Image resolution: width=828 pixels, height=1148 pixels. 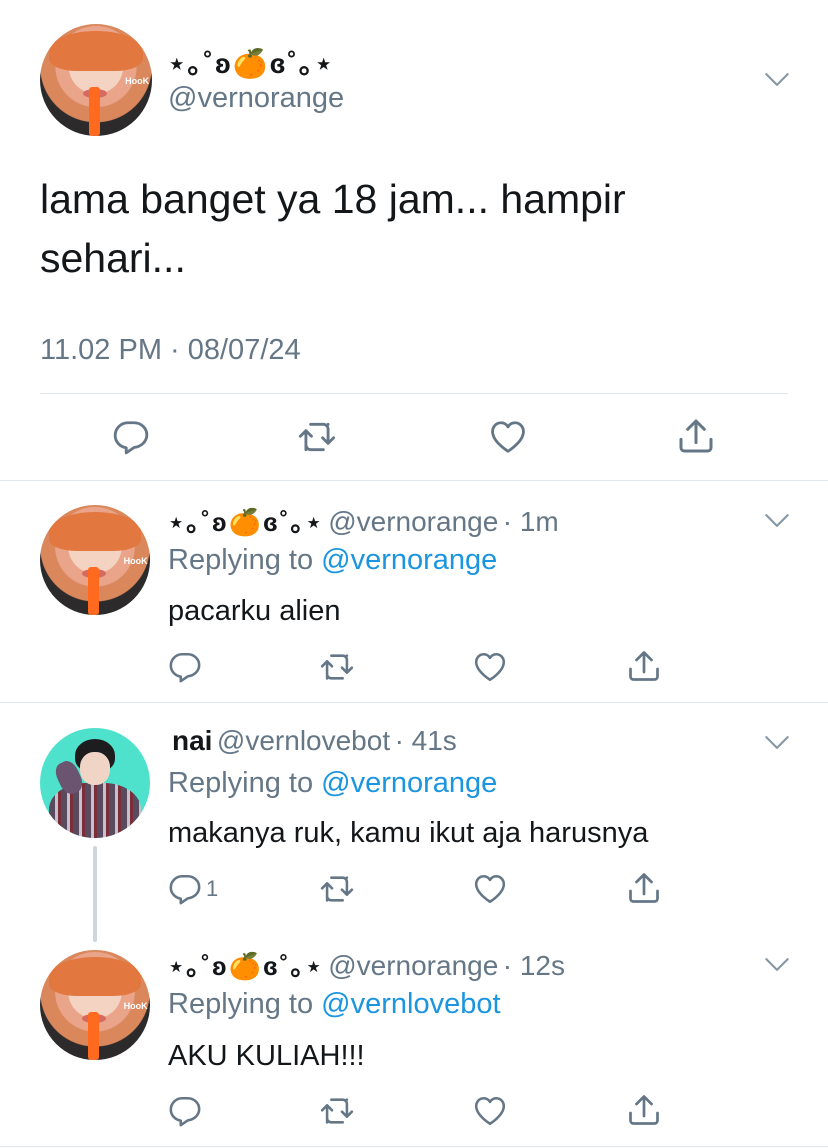 I want to click on display-name: nai, so click(x=192, y=740).